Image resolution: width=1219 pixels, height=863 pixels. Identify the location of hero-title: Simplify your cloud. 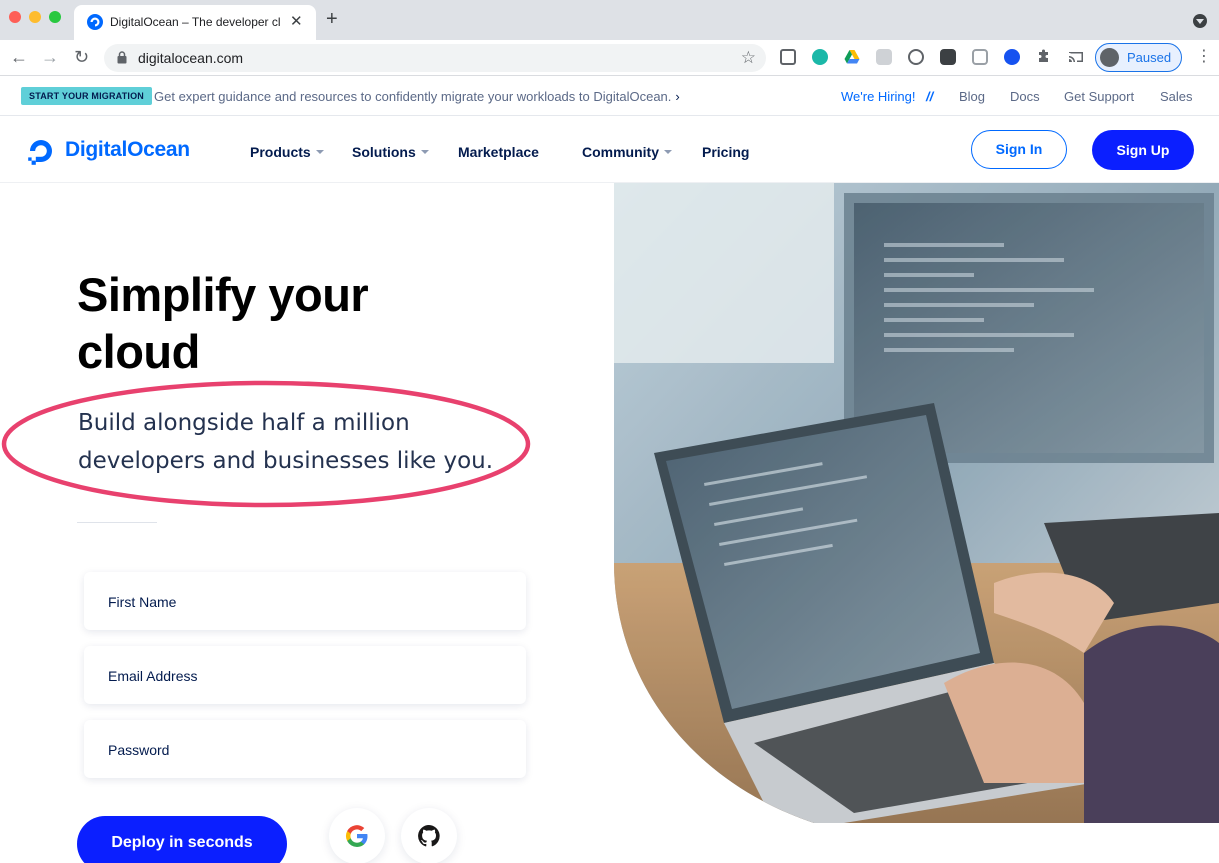
(223, 323).